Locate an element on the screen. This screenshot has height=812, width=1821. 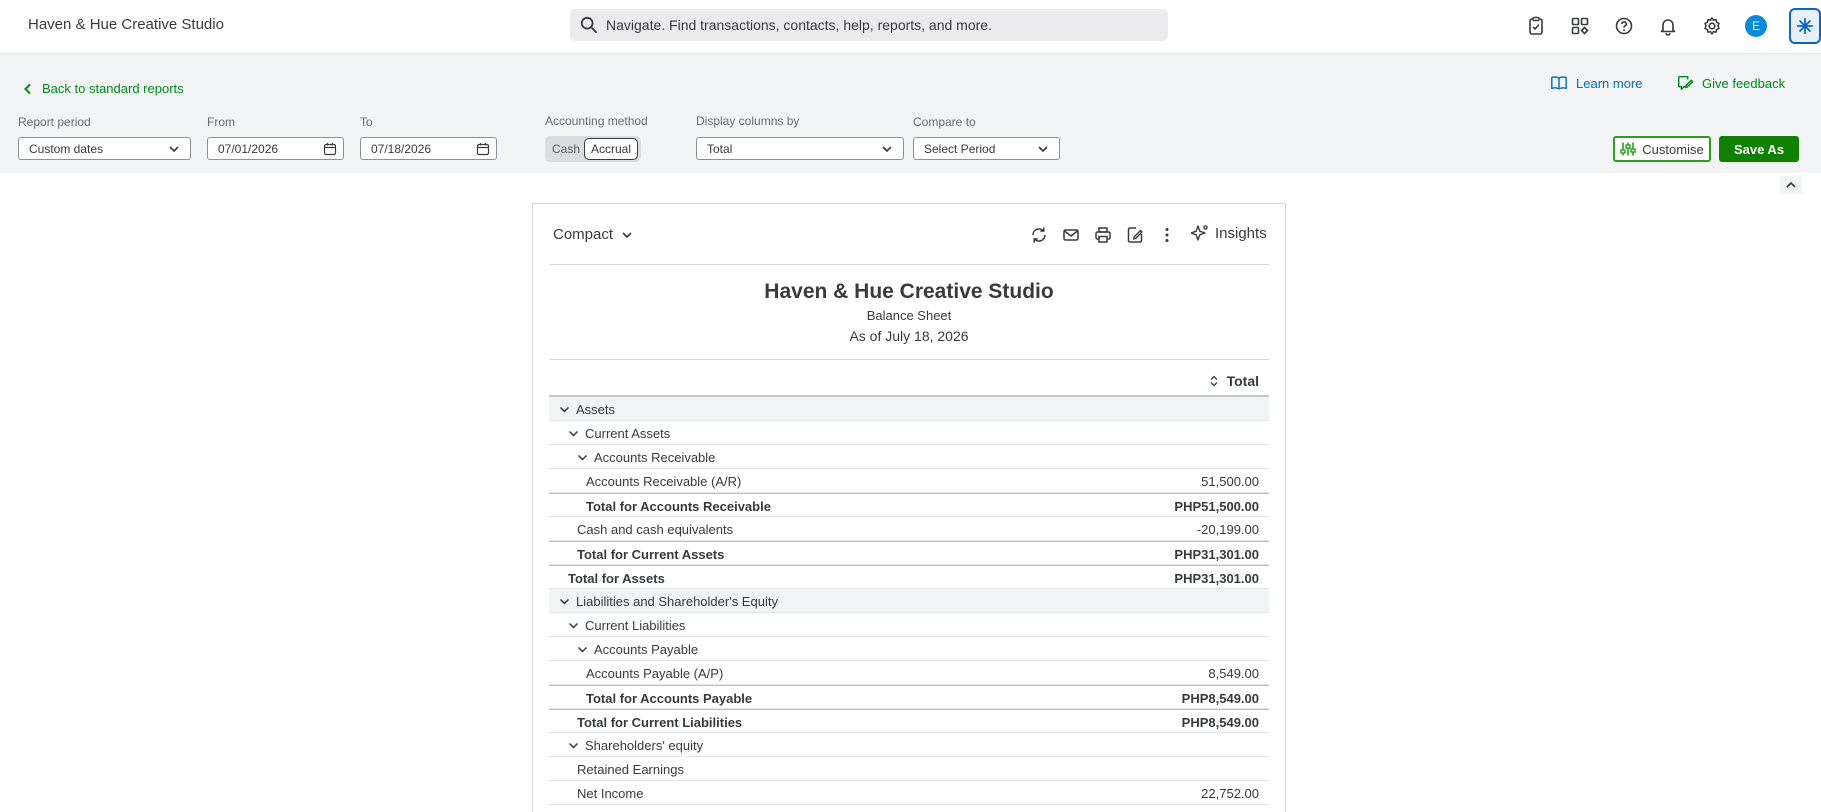
bell-icon is located at coordinates (1668, 27).